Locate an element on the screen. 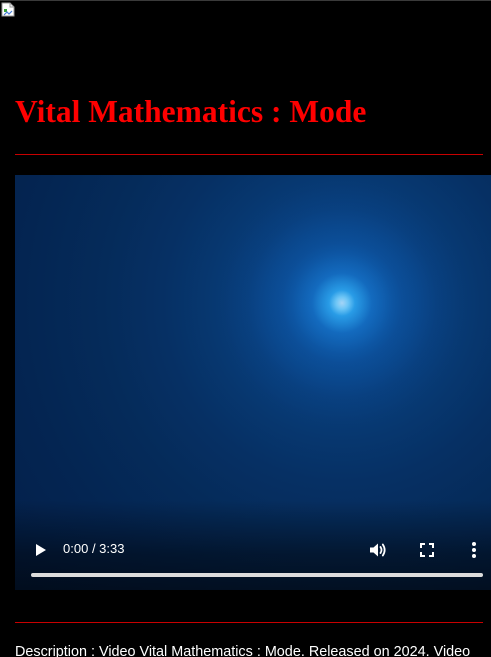  volume-icon is located at coordinates (378, 550).